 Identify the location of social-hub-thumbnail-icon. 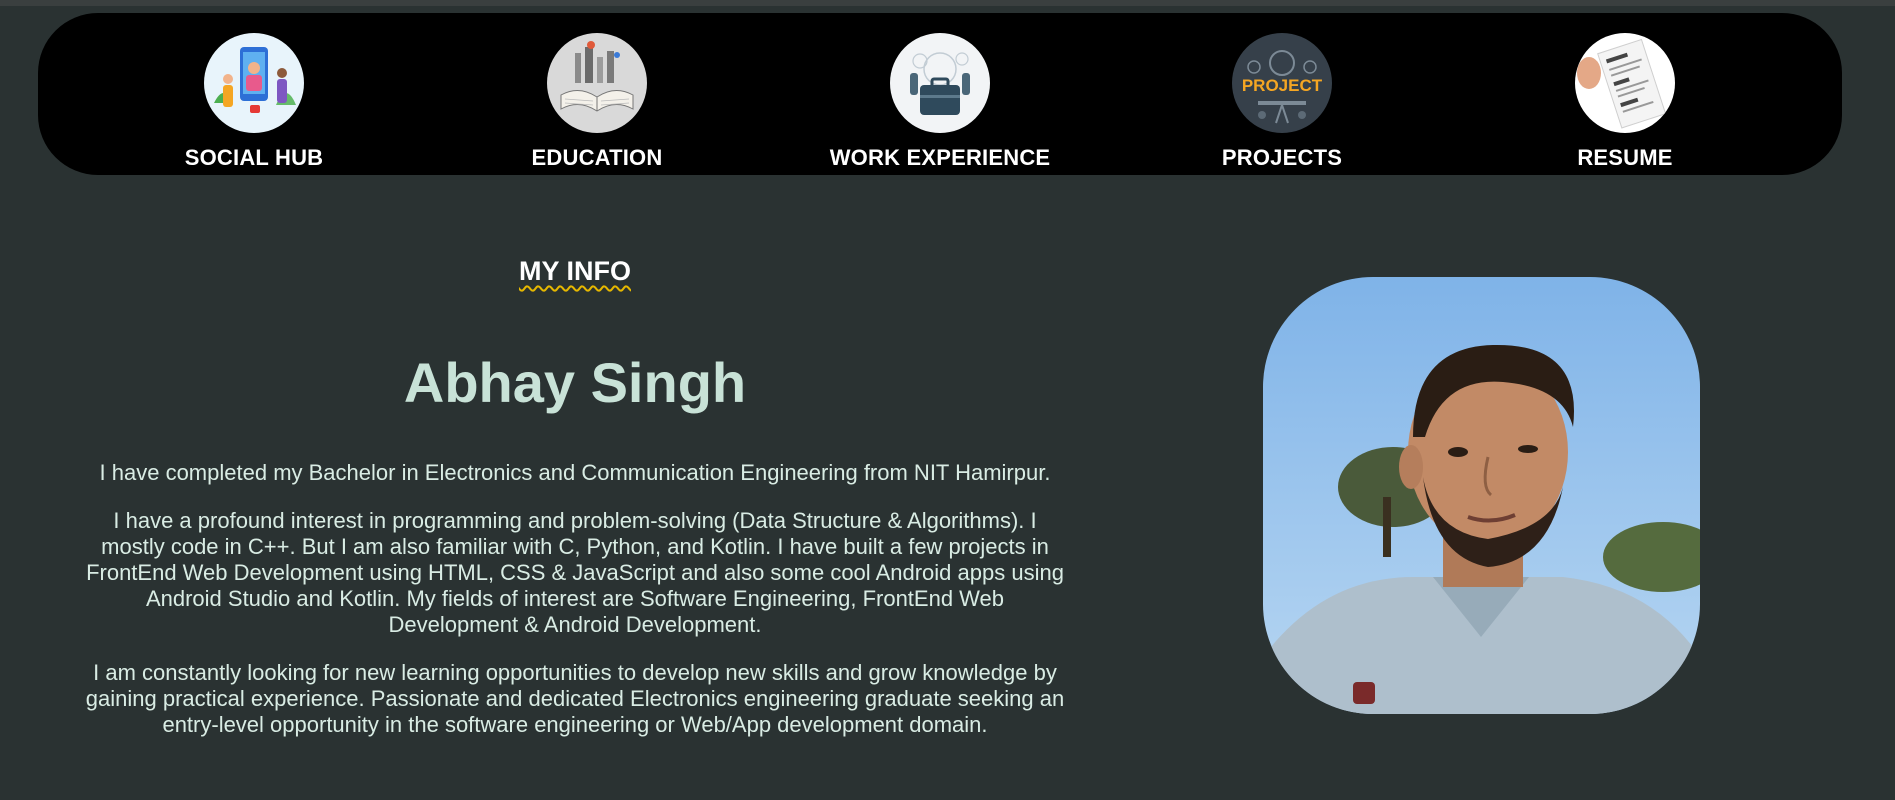
(254, 83).